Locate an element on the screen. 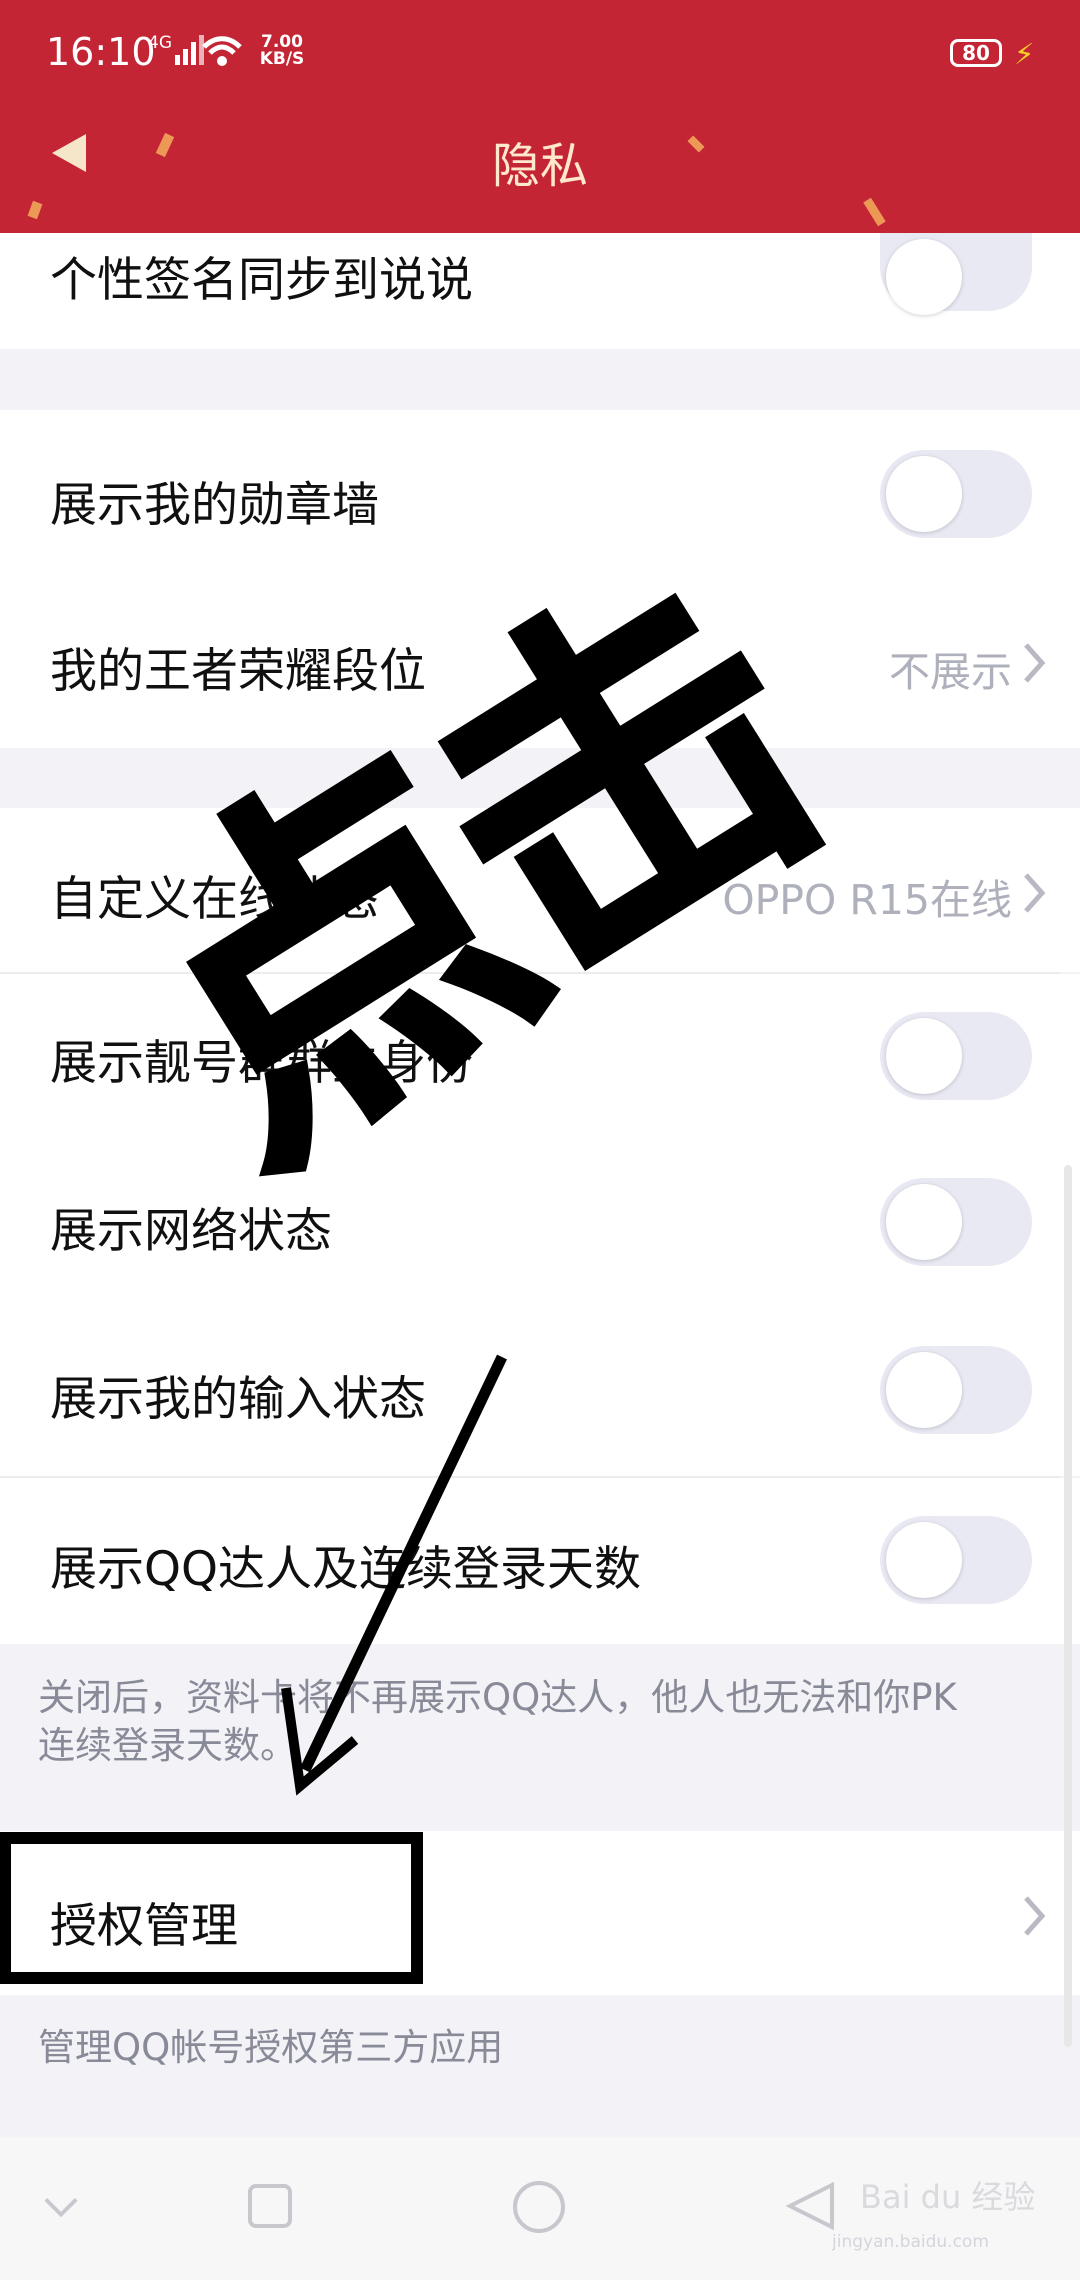  medal-wall-toggle is located at coordinates (956, 494).